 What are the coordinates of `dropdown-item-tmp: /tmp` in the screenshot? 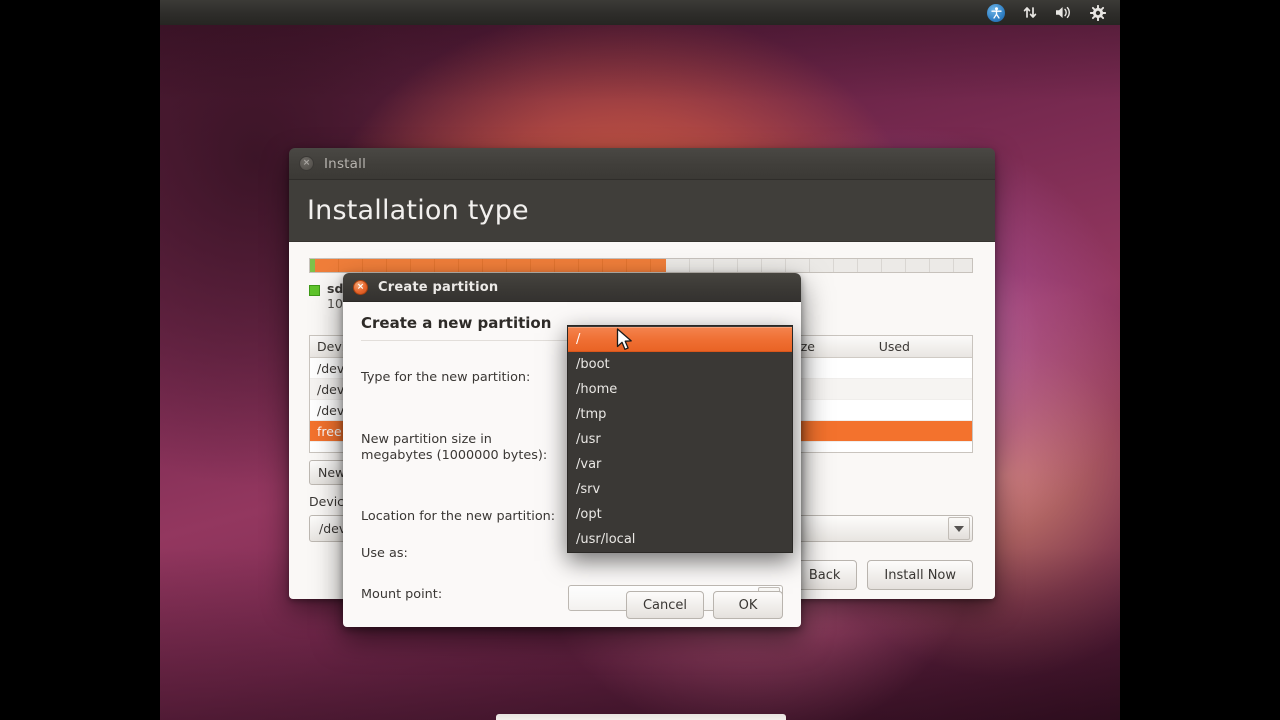 It's located at (680, 414).